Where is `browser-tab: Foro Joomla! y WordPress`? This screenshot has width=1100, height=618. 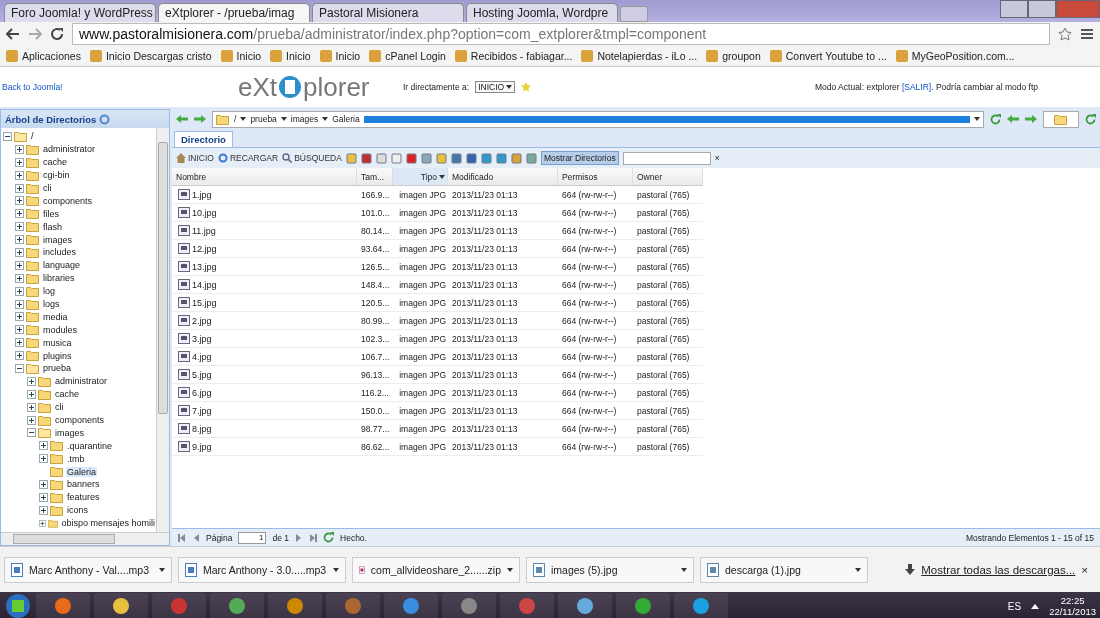
browser-tab: Foro Joomla! y WordPress is located at coordinates (80, 12).